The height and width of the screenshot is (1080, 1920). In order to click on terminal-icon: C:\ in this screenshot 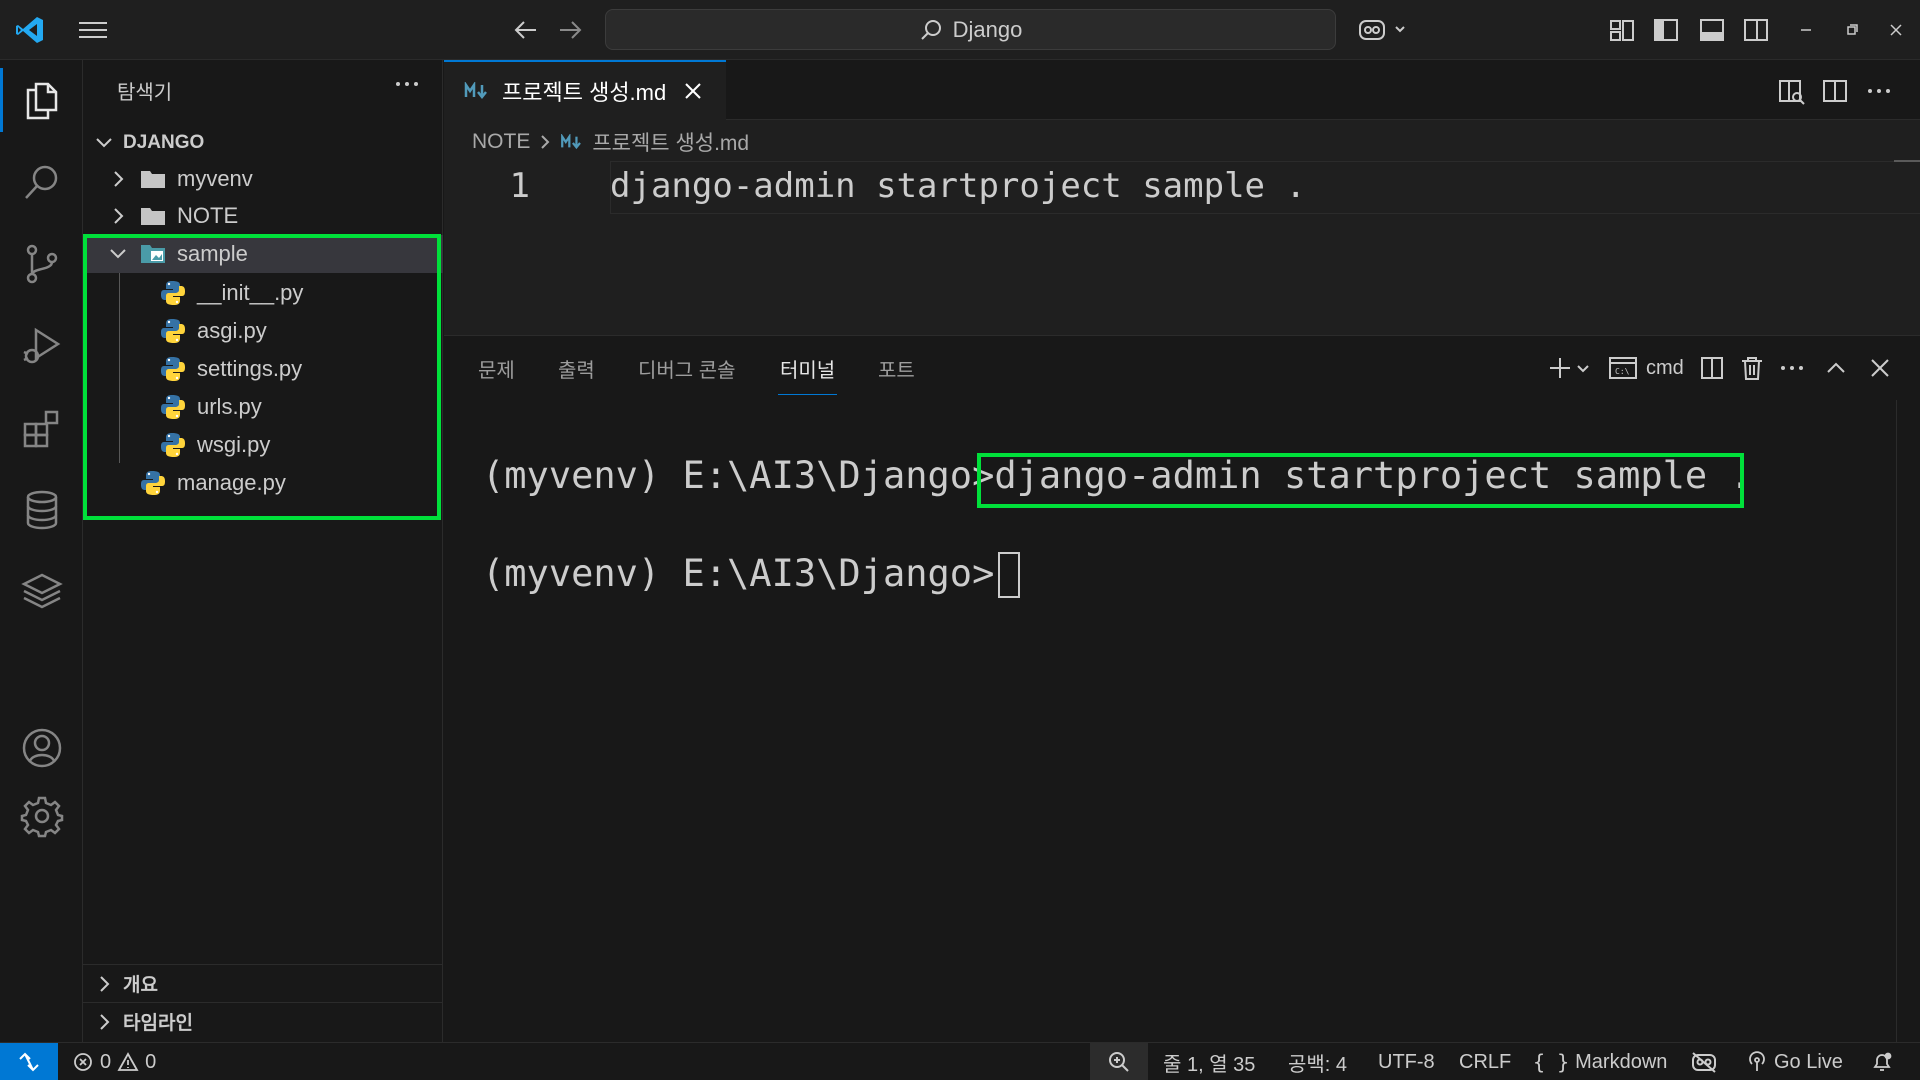, I will do `click(1623, 368)`.